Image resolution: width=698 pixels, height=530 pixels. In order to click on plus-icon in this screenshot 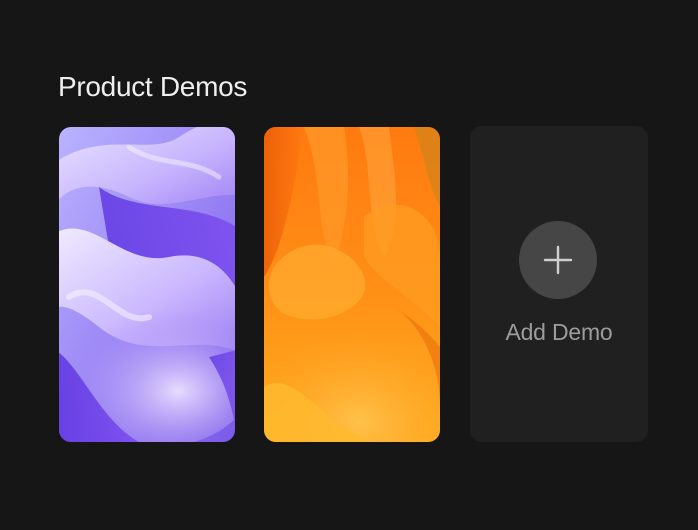, I will do `click(558, 260)`.